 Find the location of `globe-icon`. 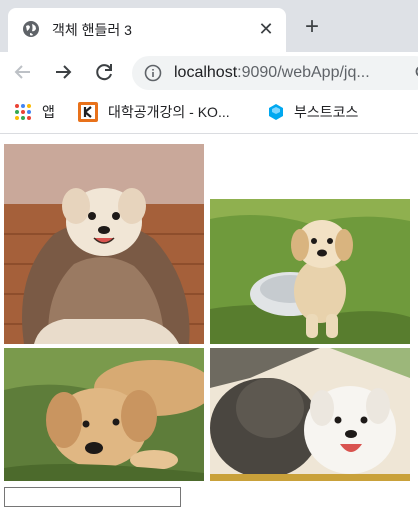

globe-icon is located at coordinates (31, 29).